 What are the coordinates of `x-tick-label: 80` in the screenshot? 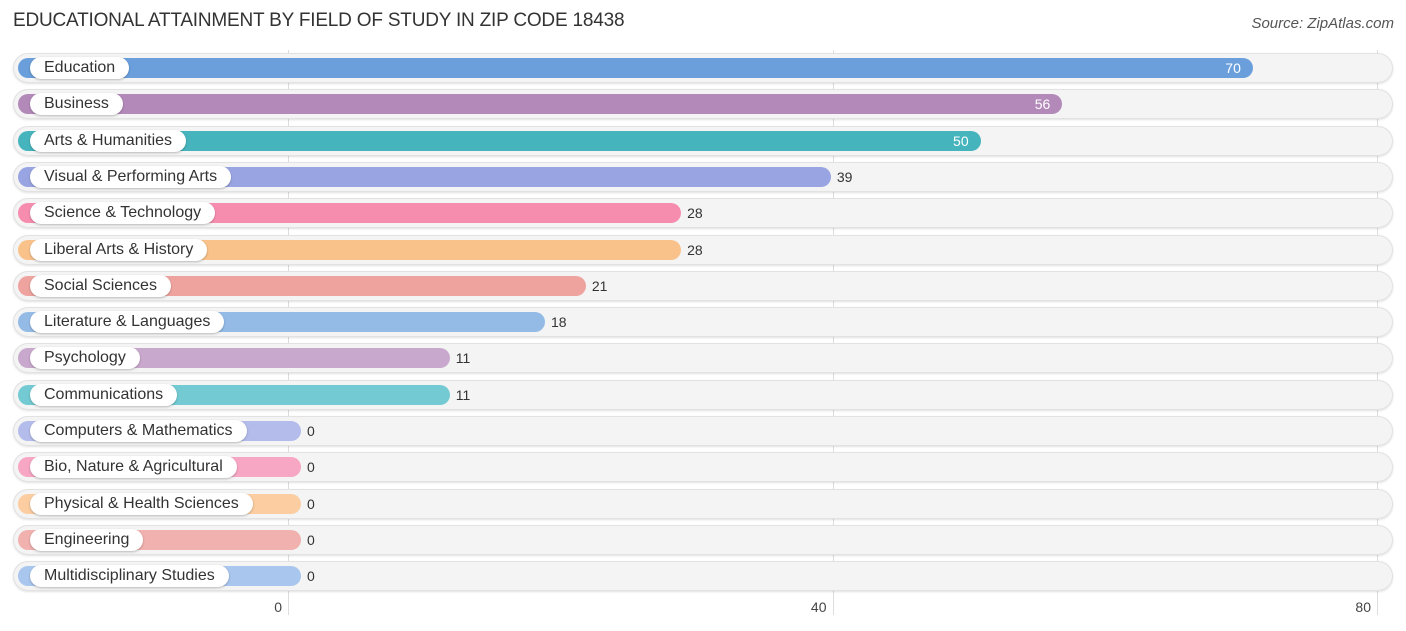 It's located at (1363, 607).